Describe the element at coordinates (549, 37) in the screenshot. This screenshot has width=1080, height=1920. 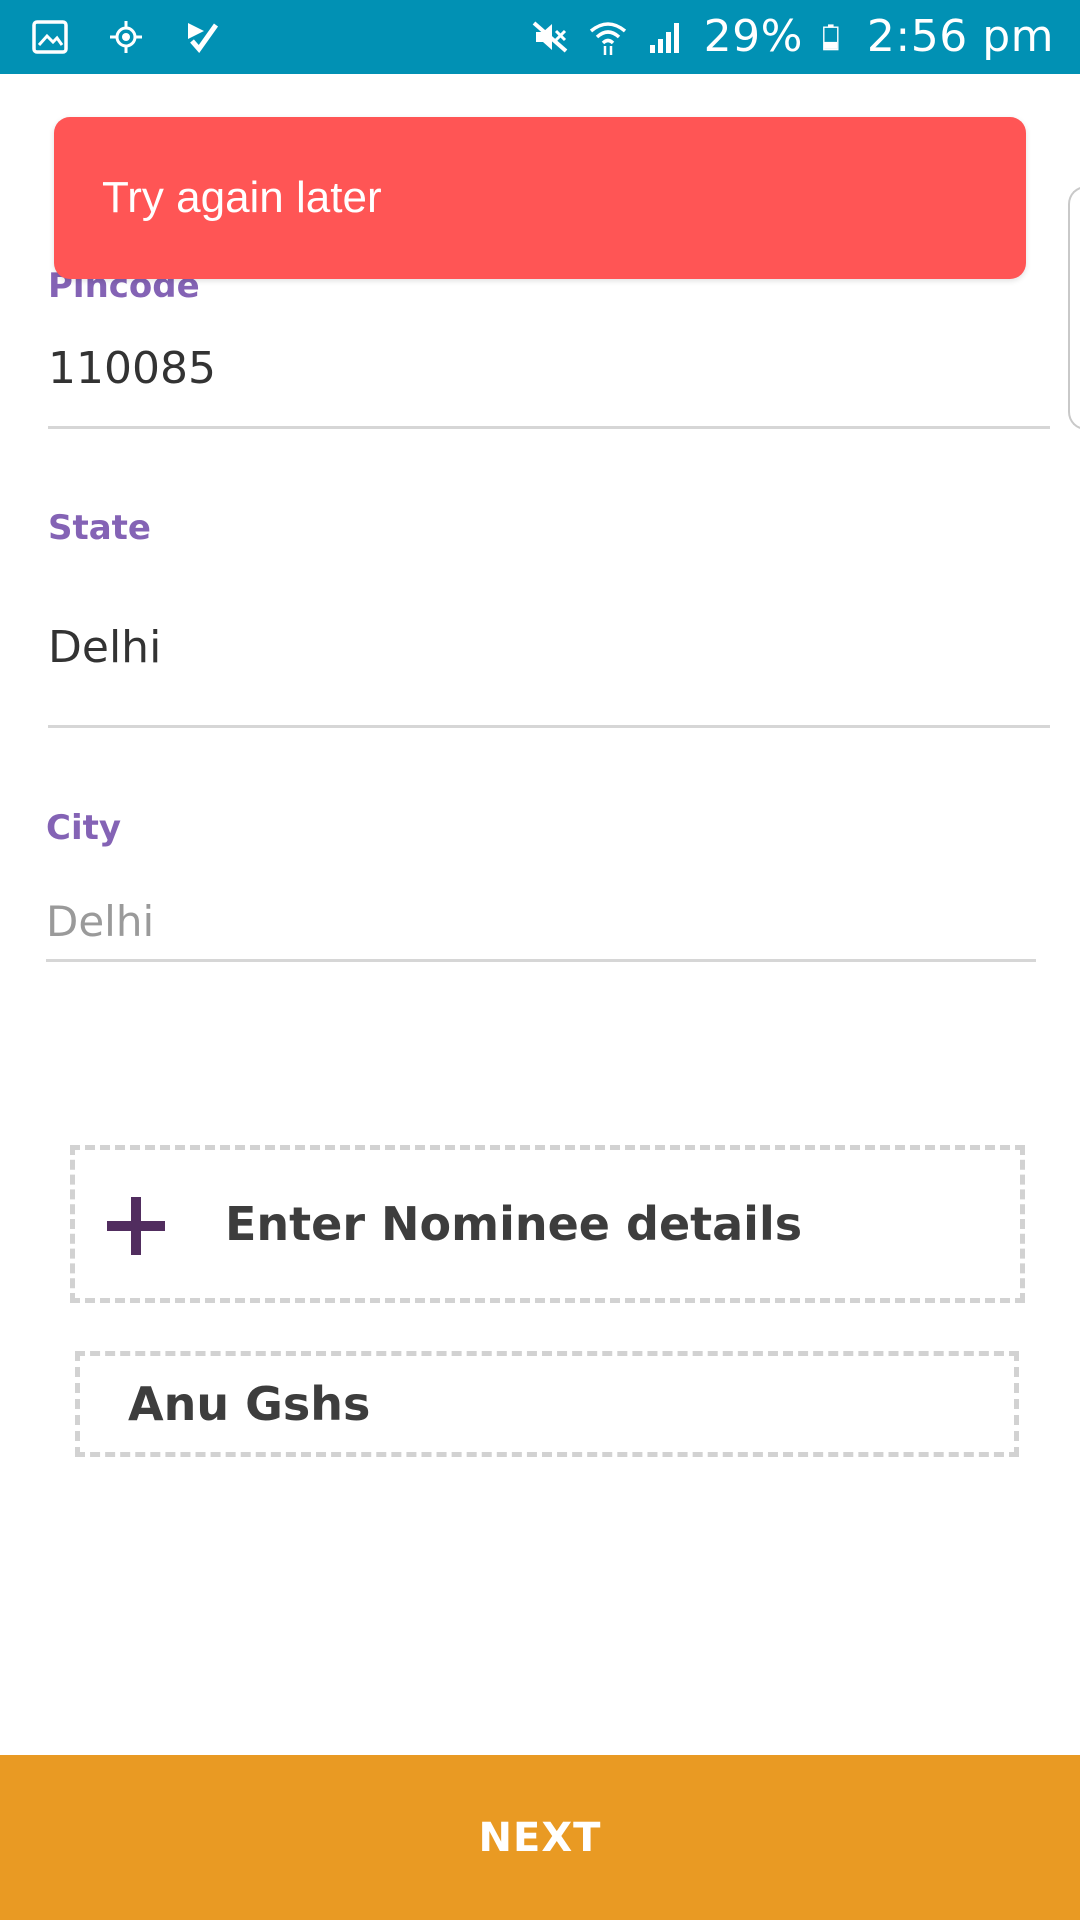
I see `mute-icon` at that location.